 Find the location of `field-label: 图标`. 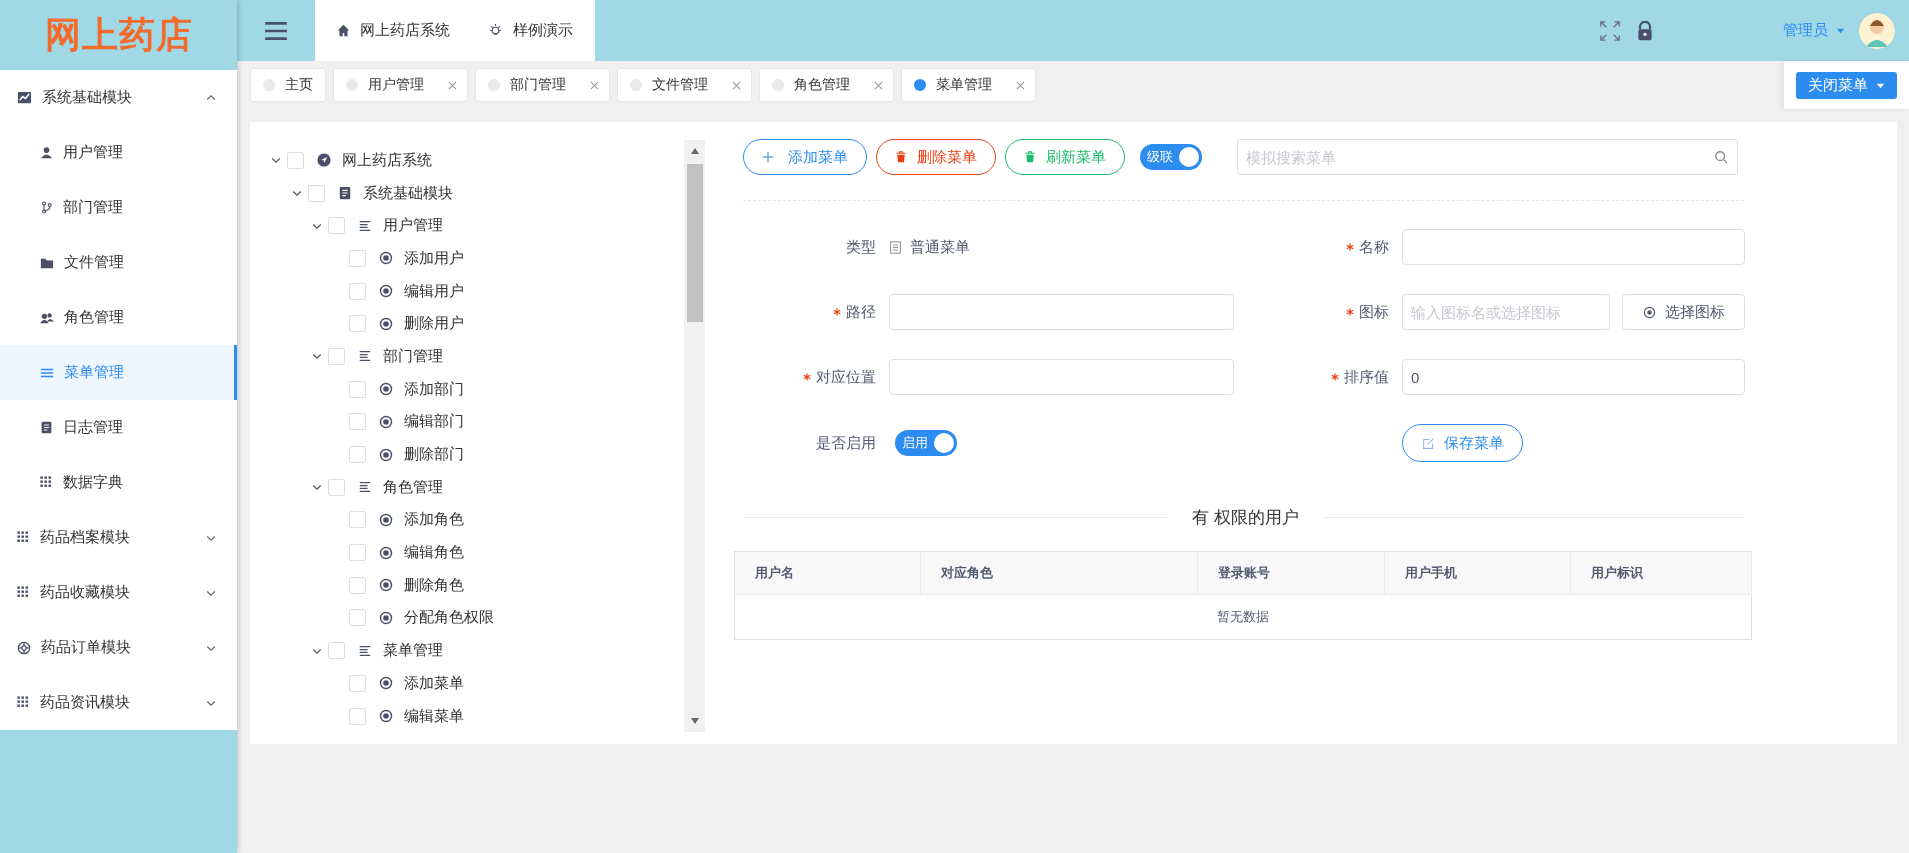

field-label: 图标 is located at coordinates (1374, 312).